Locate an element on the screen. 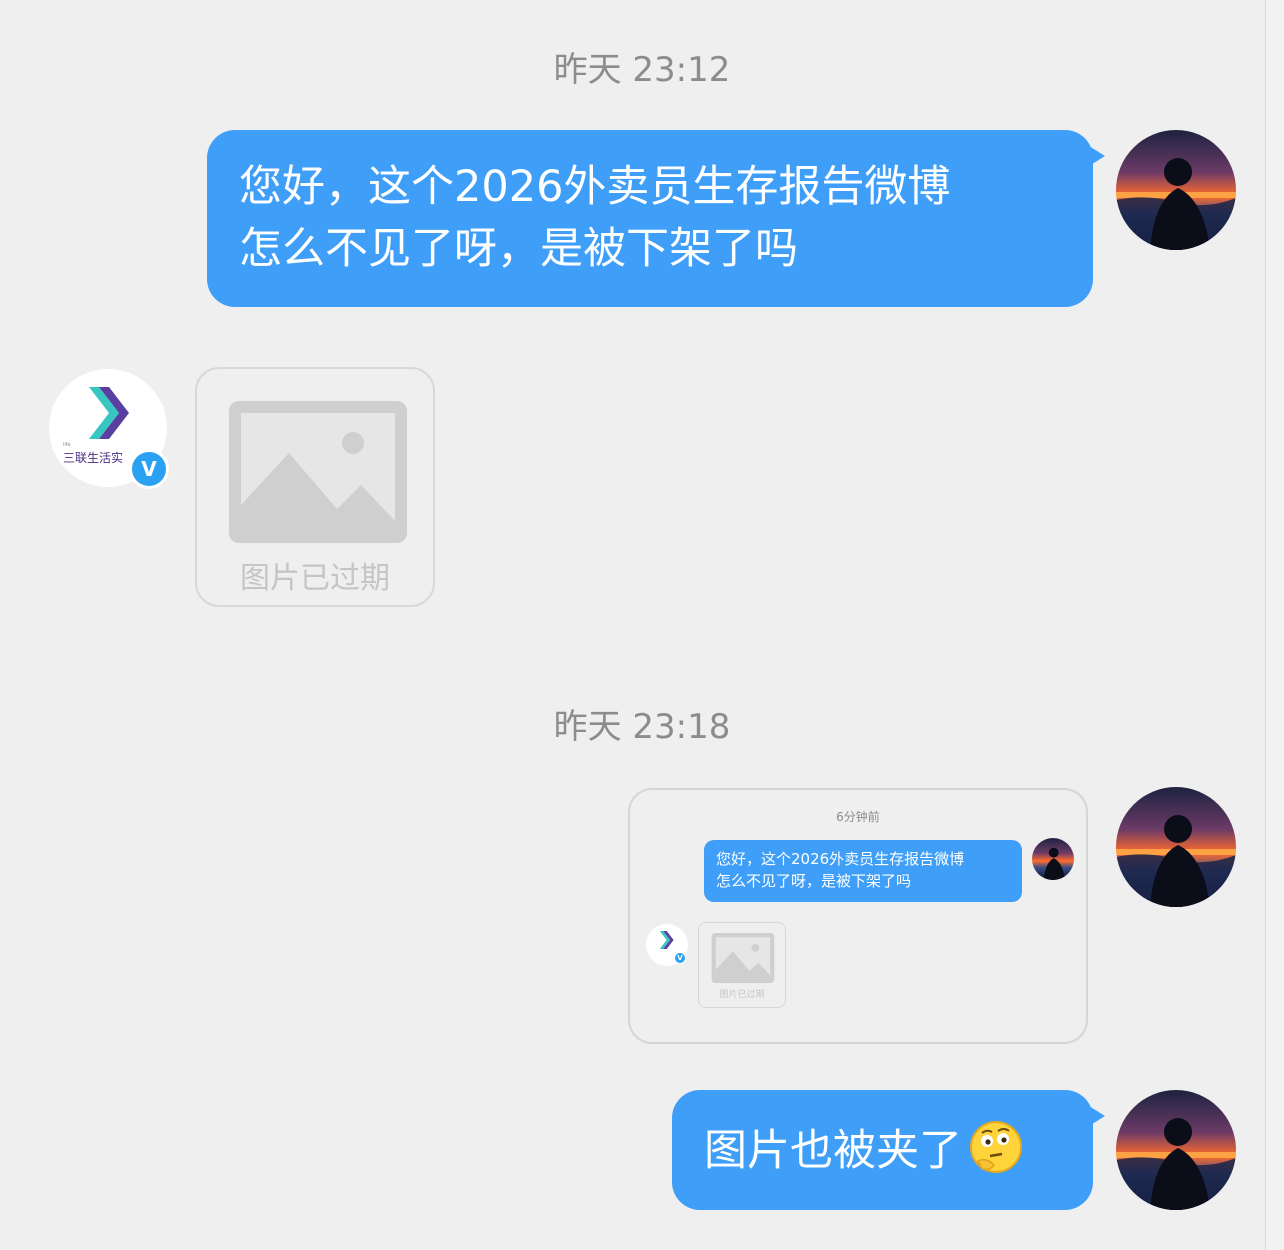 The image size is (1284, 1250). mini-message-line: 怎么不见了呀，是被下架了吗 is located at coordinates (814, 881).